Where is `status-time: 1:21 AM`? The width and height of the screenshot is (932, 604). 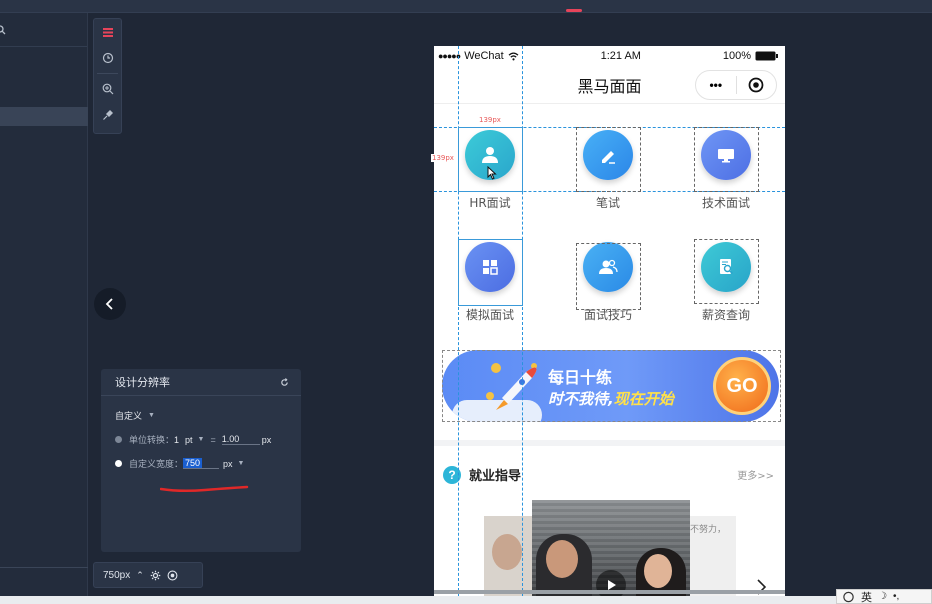 status-time: 1:21 AM is located at coordinates (620, 56).